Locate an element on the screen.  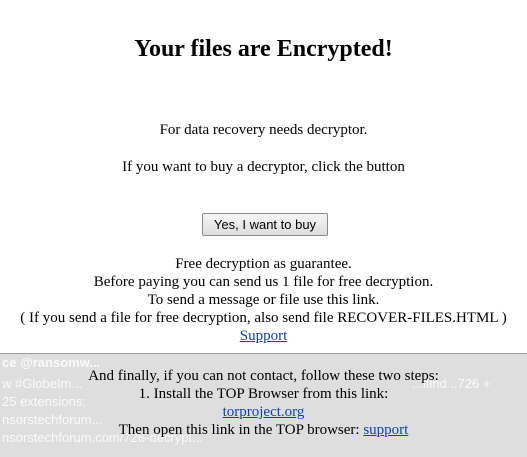
guarantee-line-1: Free decryption as guarantee. is located at coordinates (263, 264).